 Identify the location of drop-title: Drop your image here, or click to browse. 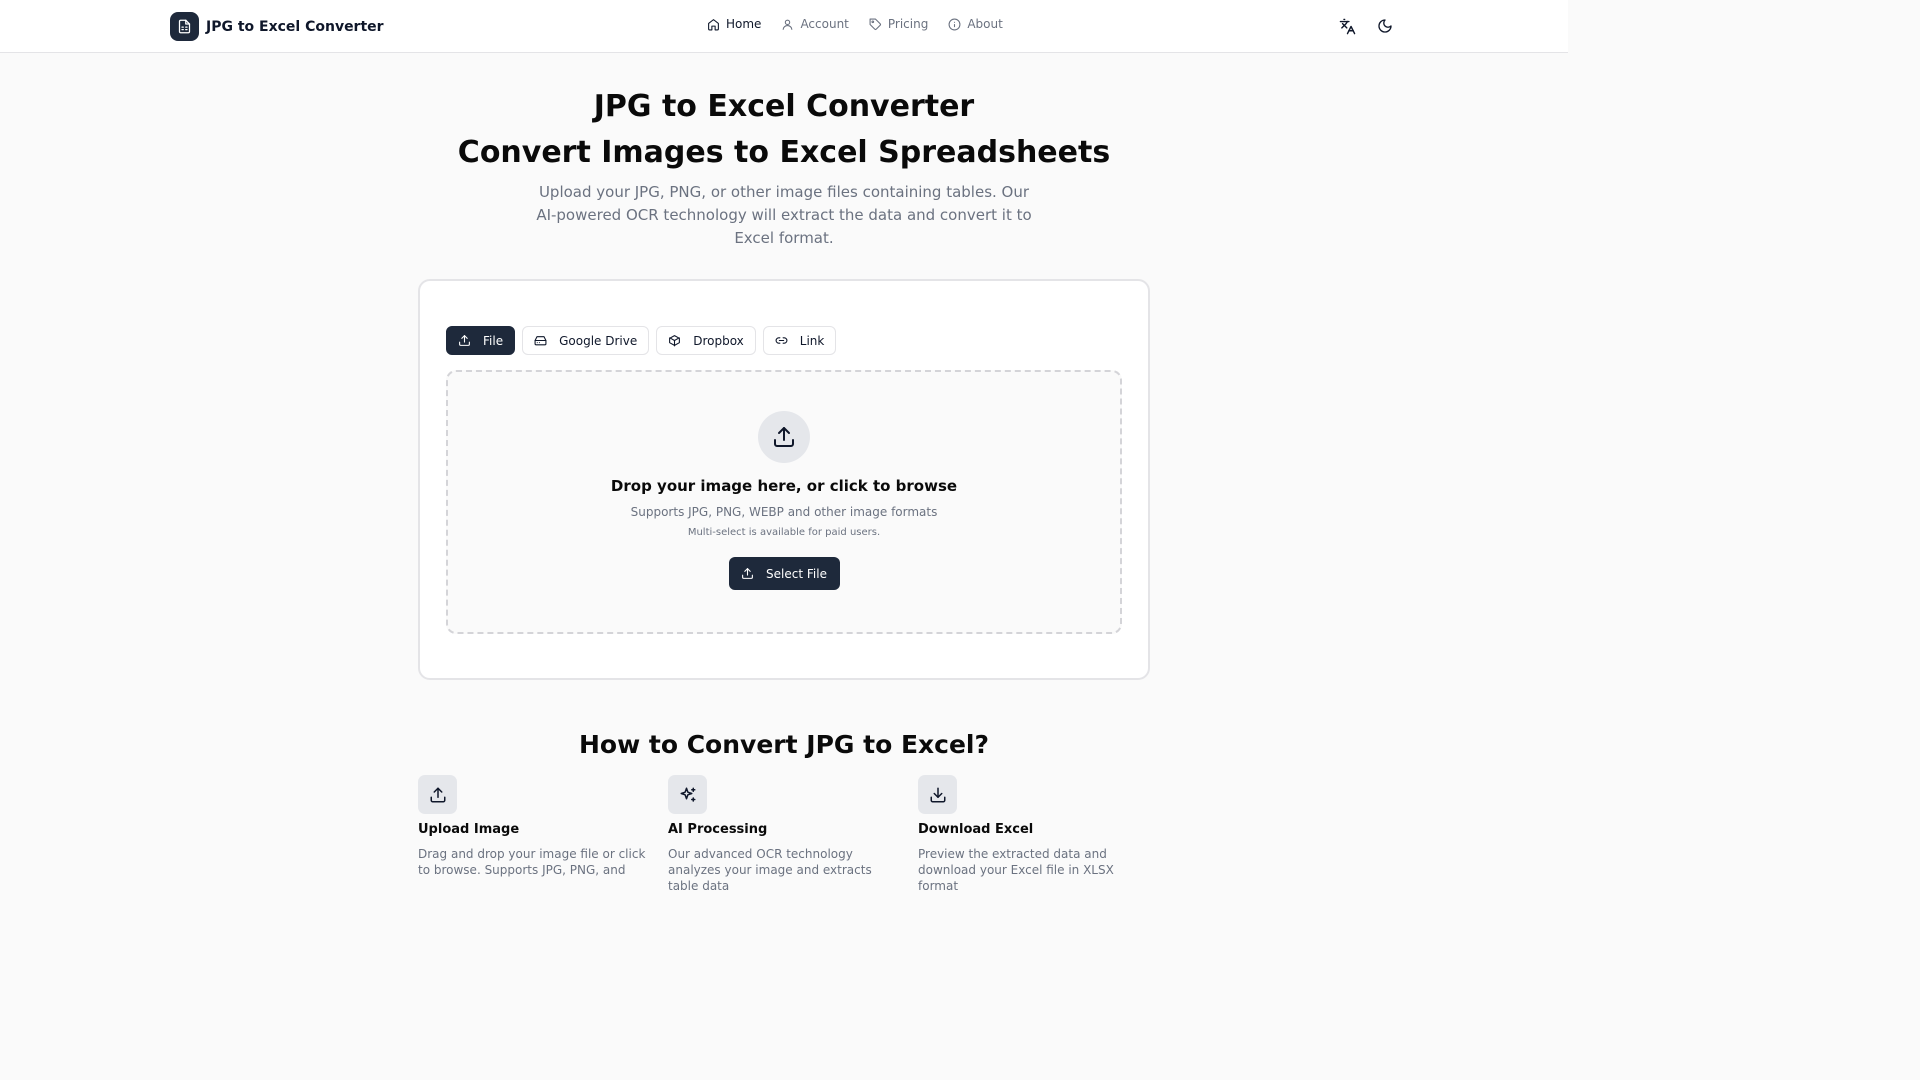
(784, 486).